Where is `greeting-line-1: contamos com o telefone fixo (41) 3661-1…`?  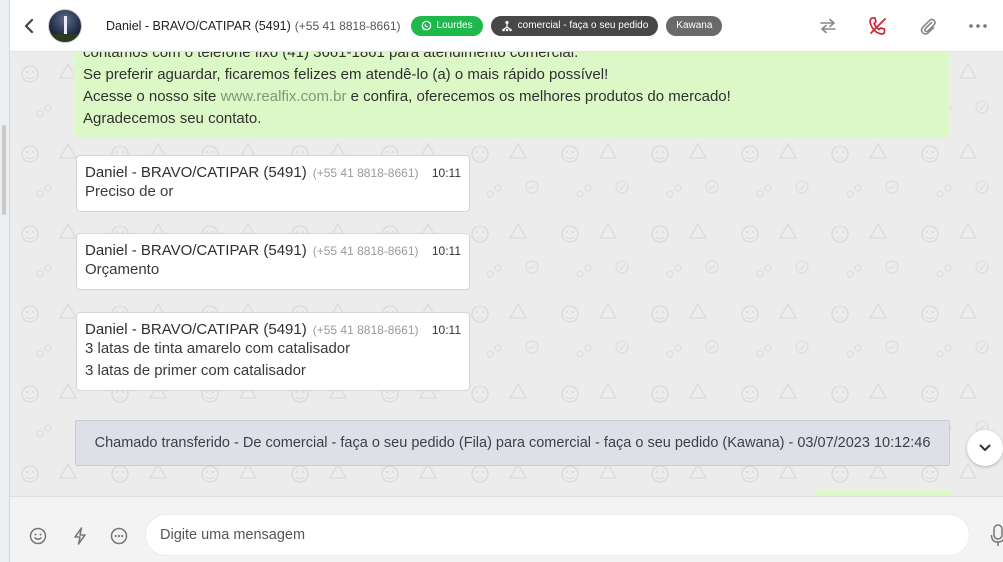
greeting-line-1: contamos com o telefone fixo (41) 3661-1… is located at coordinates (331, 56).